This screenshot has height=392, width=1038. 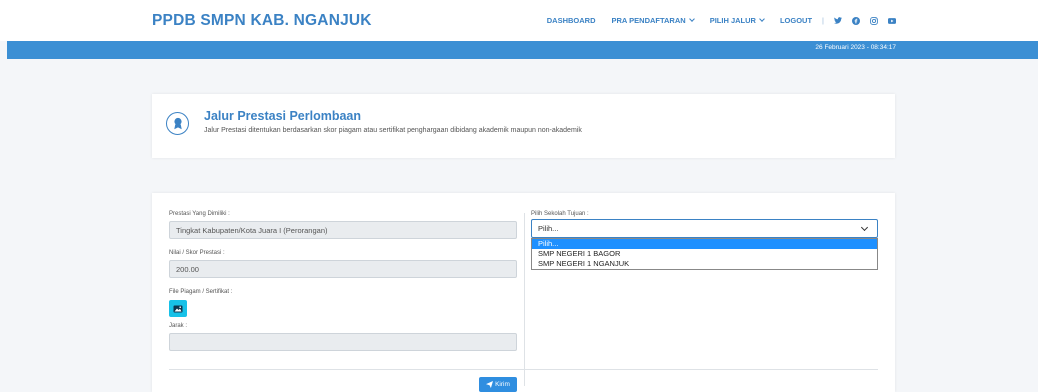 I want to click on jarak-field, so click(x=343, y=342).